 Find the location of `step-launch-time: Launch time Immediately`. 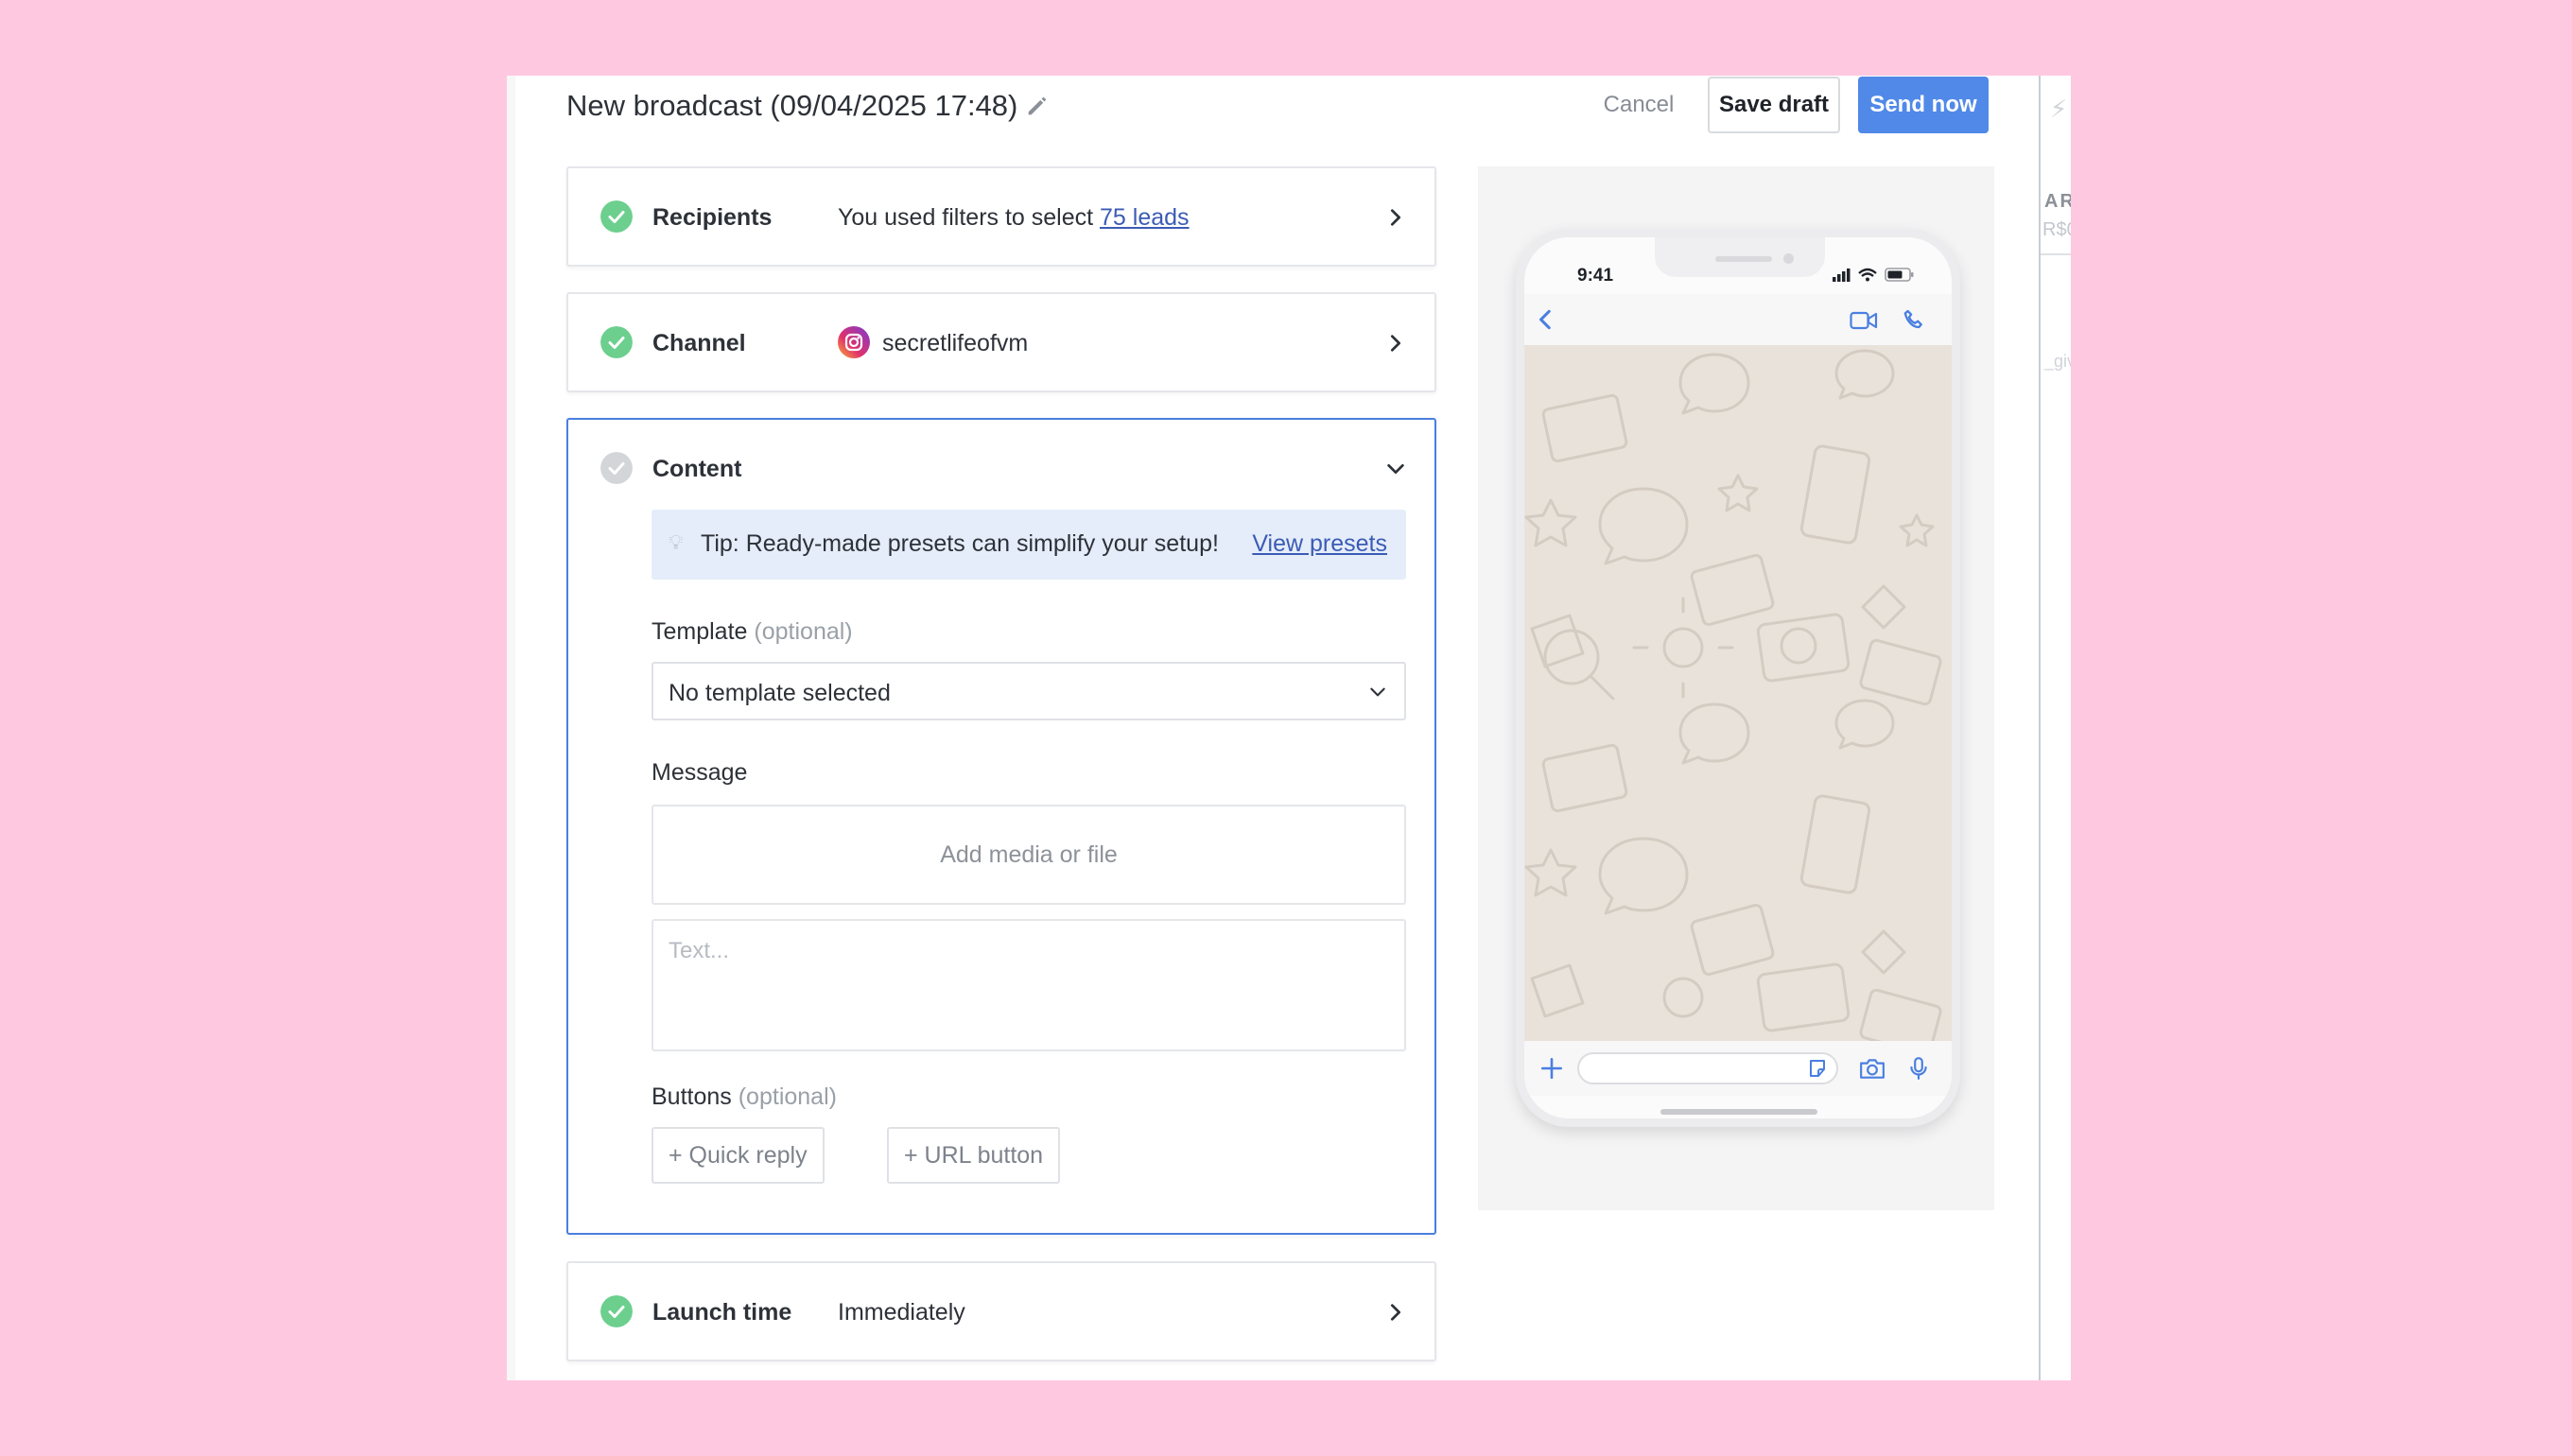

step-launch-time: Launch time Immediately is located at coordinates (1001, 1311).